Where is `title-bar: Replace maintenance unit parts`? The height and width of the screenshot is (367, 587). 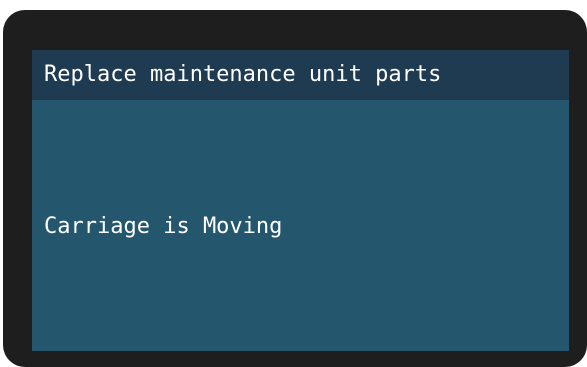 title-bar: Replace maintenance unit parts is located at coordinates (300, 75).